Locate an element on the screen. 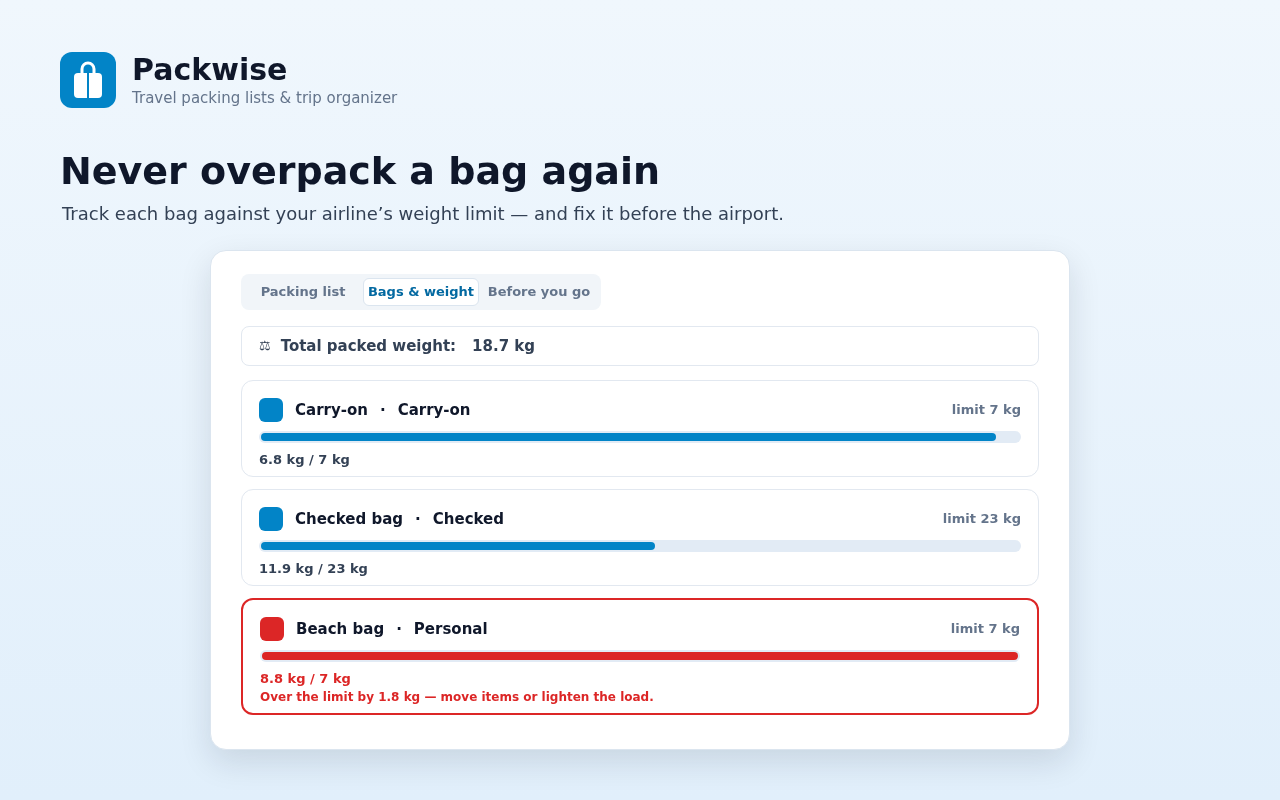  app-name: Packwise is located at coordinates (210, 70).